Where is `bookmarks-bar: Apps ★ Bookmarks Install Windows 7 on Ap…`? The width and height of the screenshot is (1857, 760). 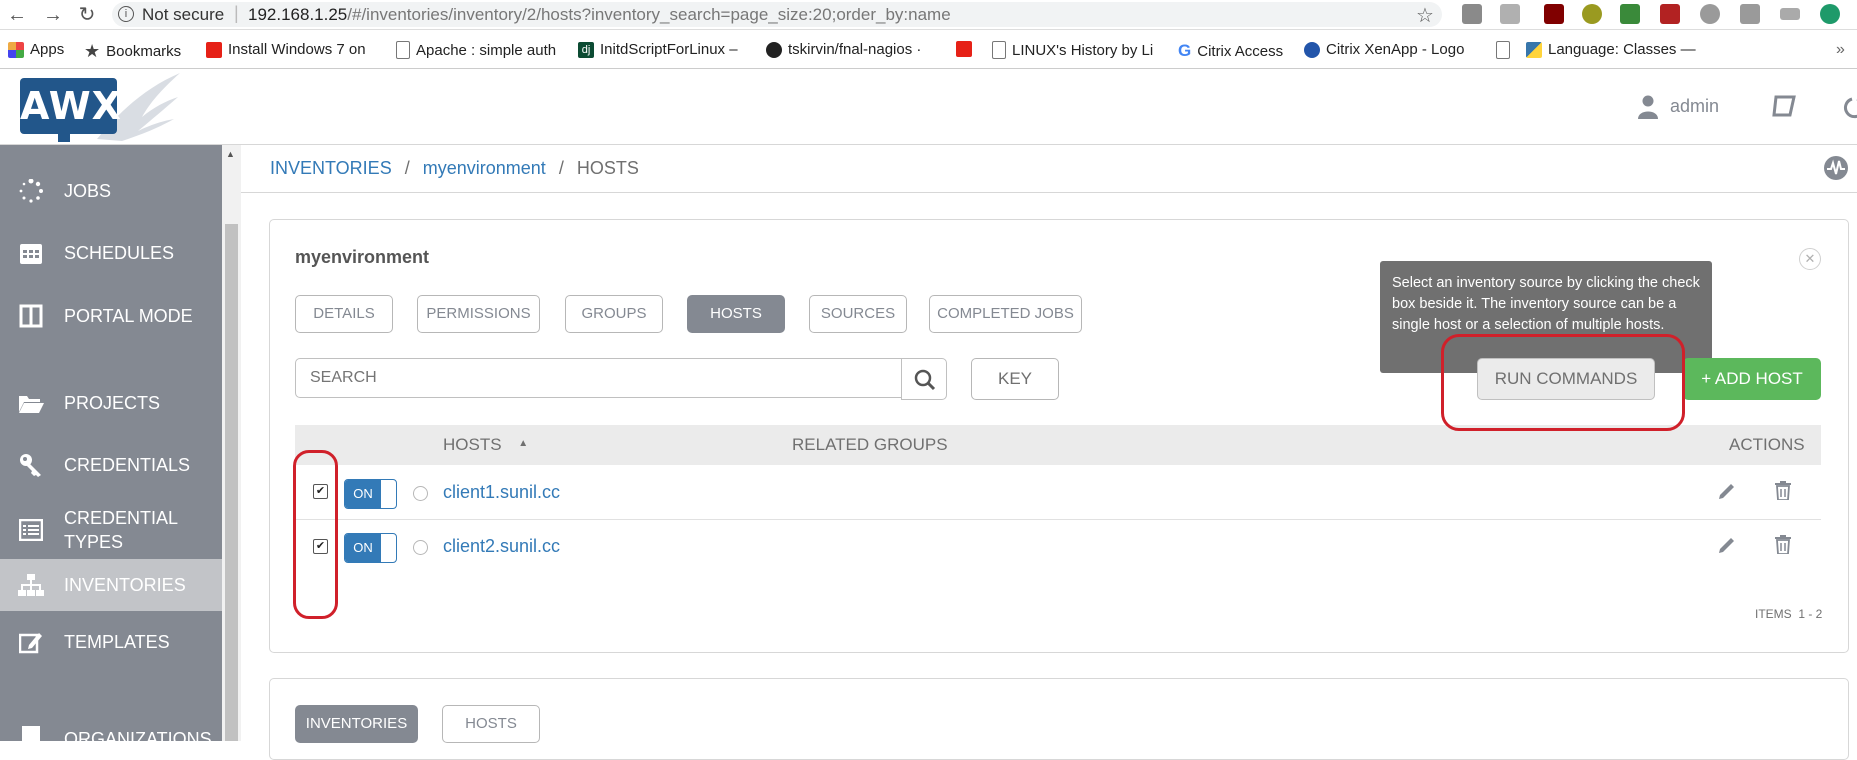 bookmarks-bar: Apps ★ Bookmarks Install Windows 7 on Ap… is located at coordinates (928, 51).